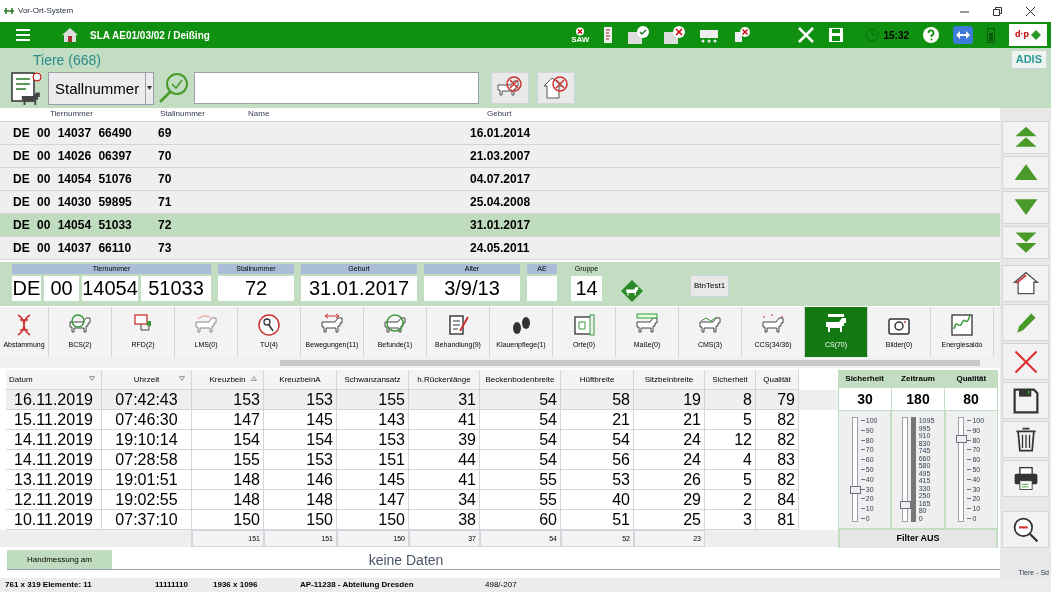 This screenshot has width=1051, height=592. I want to click on column-header: Uhrzeit, so click(147, 380).